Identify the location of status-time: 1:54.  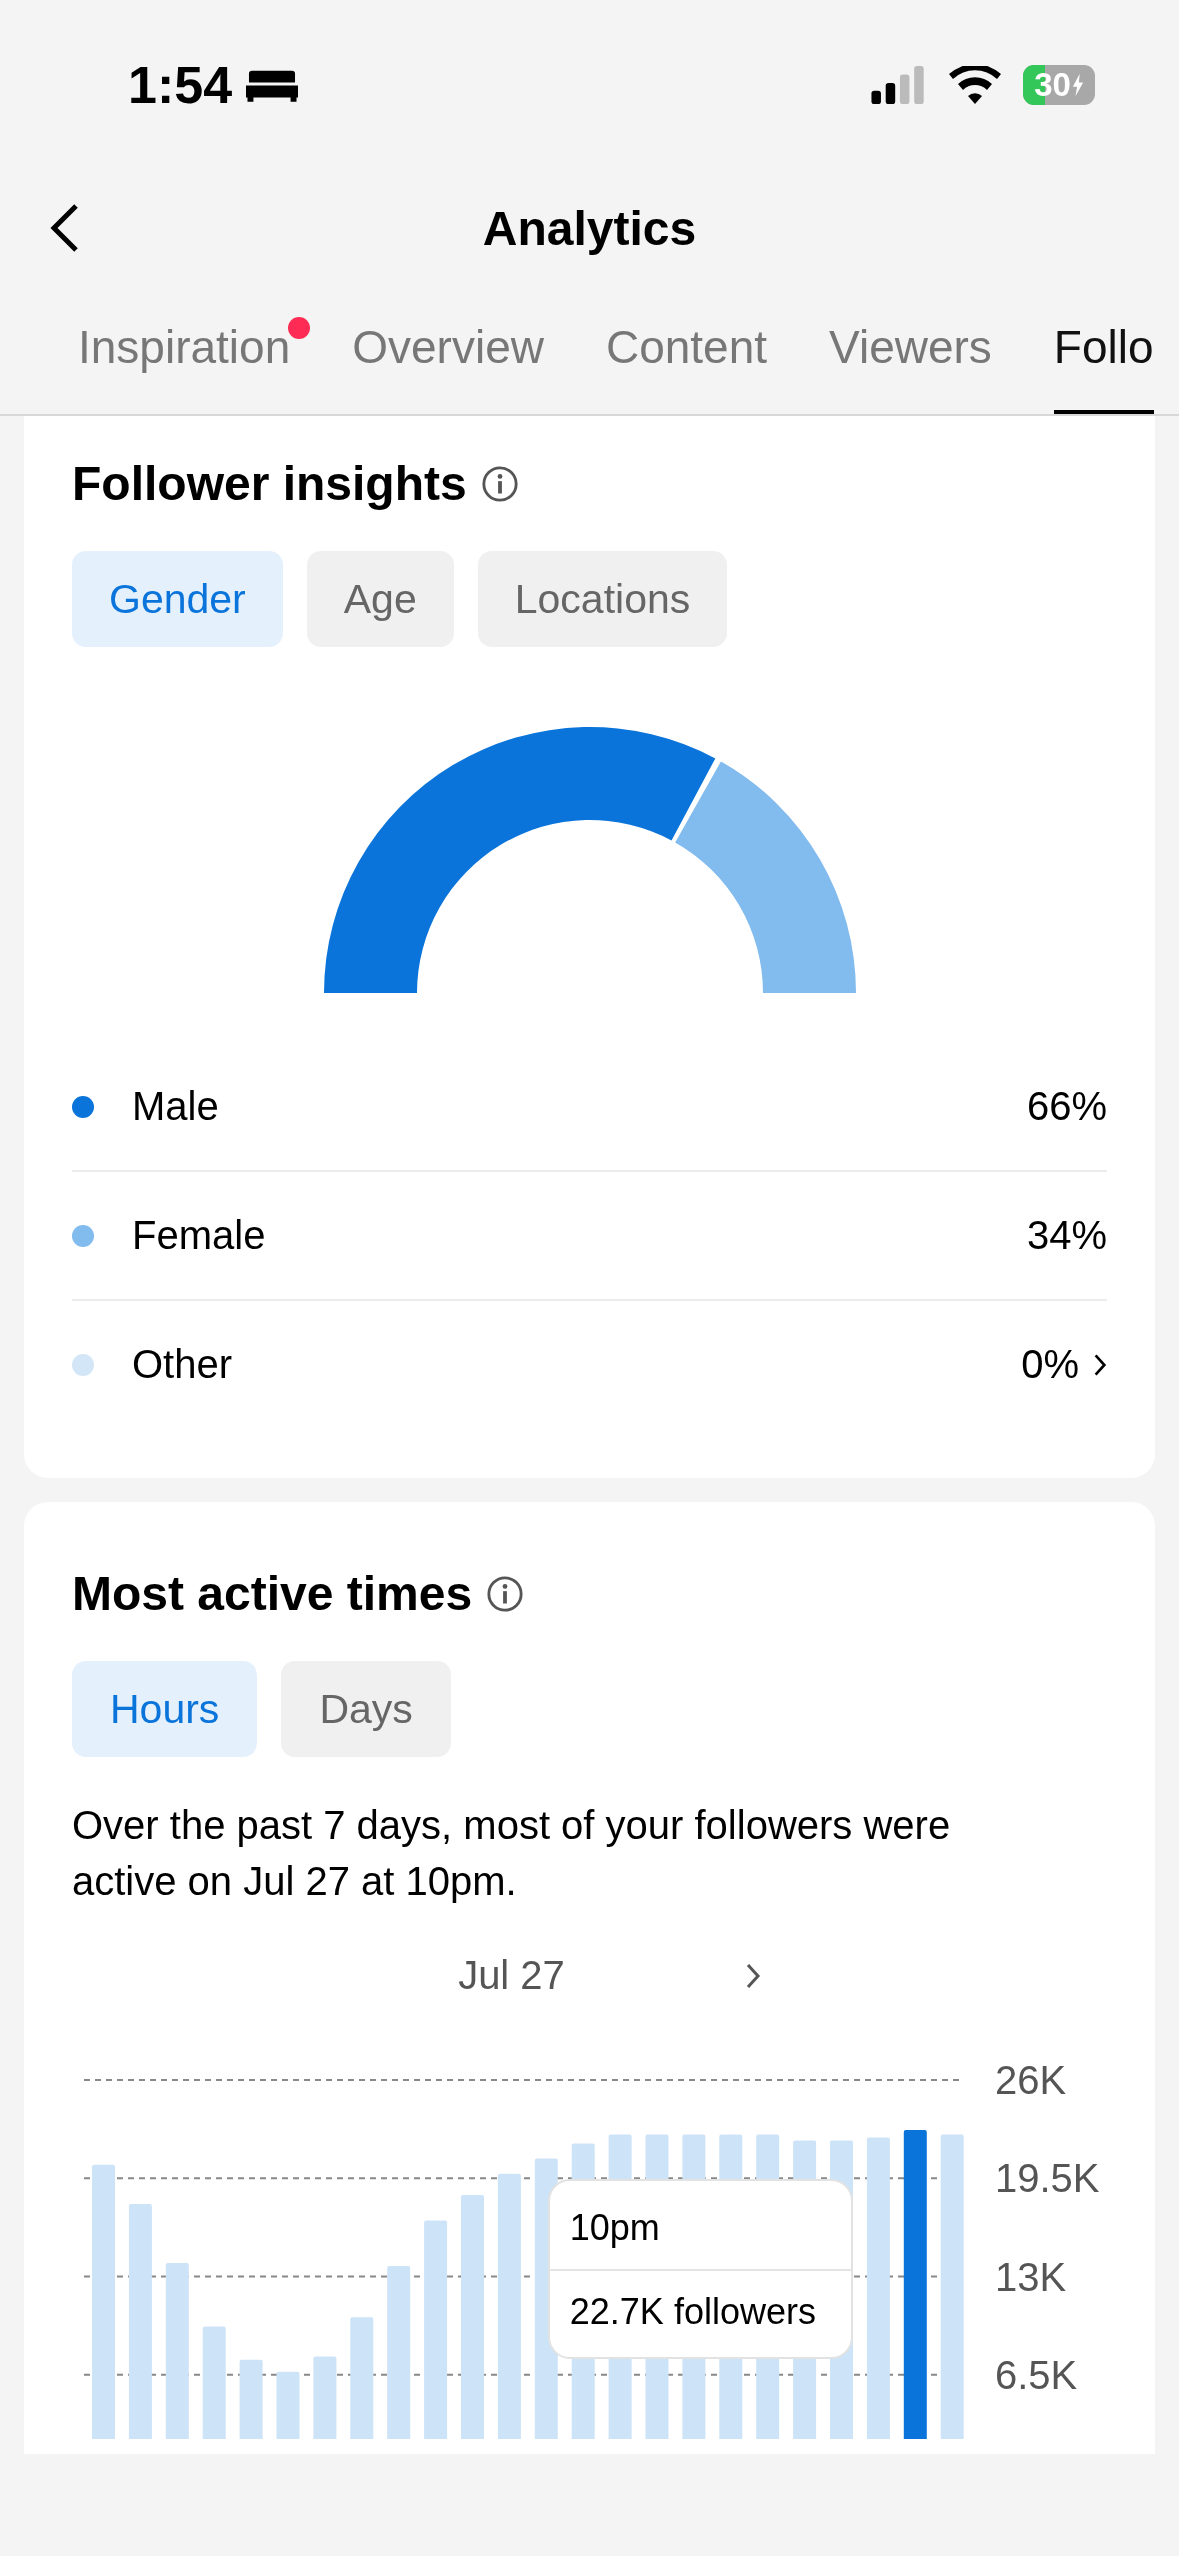
(180, 85).